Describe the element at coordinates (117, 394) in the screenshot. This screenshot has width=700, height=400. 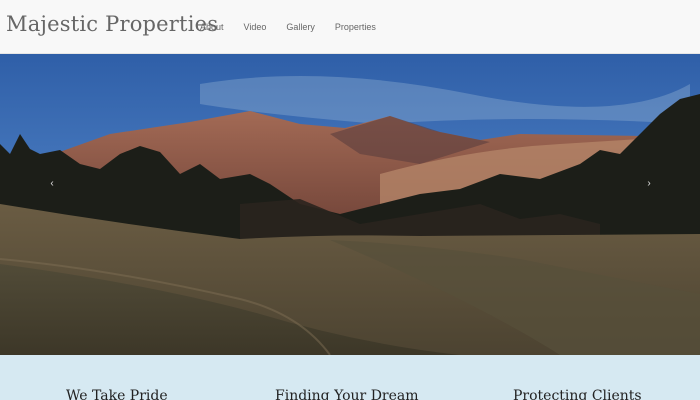
I see `feature-heading-pride: We Take Pride` at that location.